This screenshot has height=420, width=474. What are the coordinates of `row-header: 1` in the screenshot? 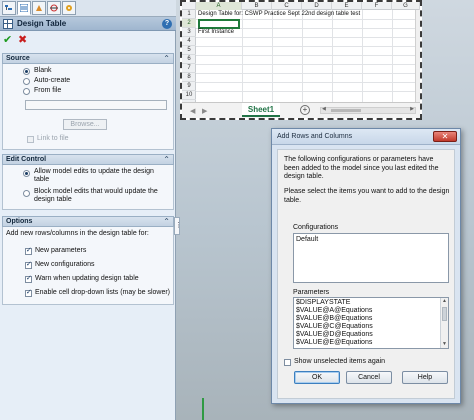 It's located at (189, 14).